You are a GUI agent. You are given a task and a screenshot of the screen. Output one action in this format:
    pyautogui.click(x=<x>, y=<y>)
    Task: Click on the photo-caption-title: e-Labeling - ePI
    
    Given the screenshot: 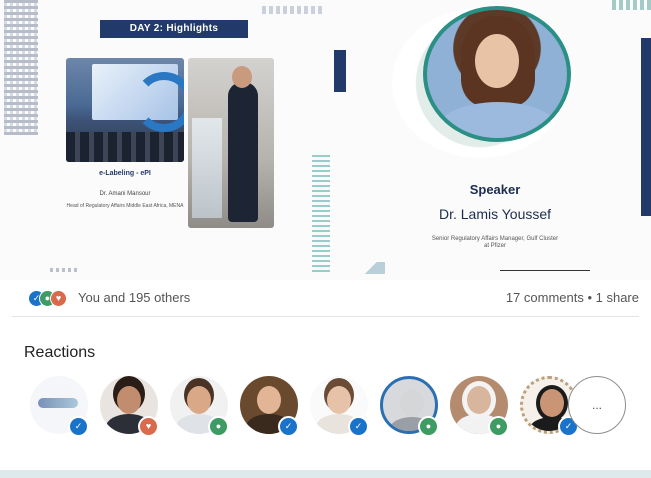 What is the action you would take?
    pyautogui.click(x=125, y=173)
    